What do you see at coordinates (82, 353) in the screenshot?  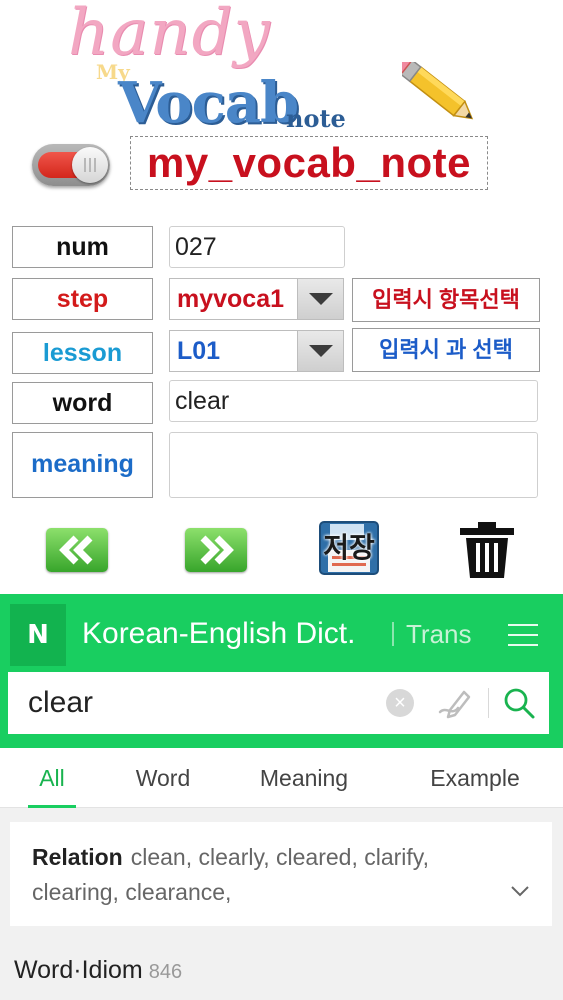 I see `lesson-label: lesson` at bounding box center [82, 353].